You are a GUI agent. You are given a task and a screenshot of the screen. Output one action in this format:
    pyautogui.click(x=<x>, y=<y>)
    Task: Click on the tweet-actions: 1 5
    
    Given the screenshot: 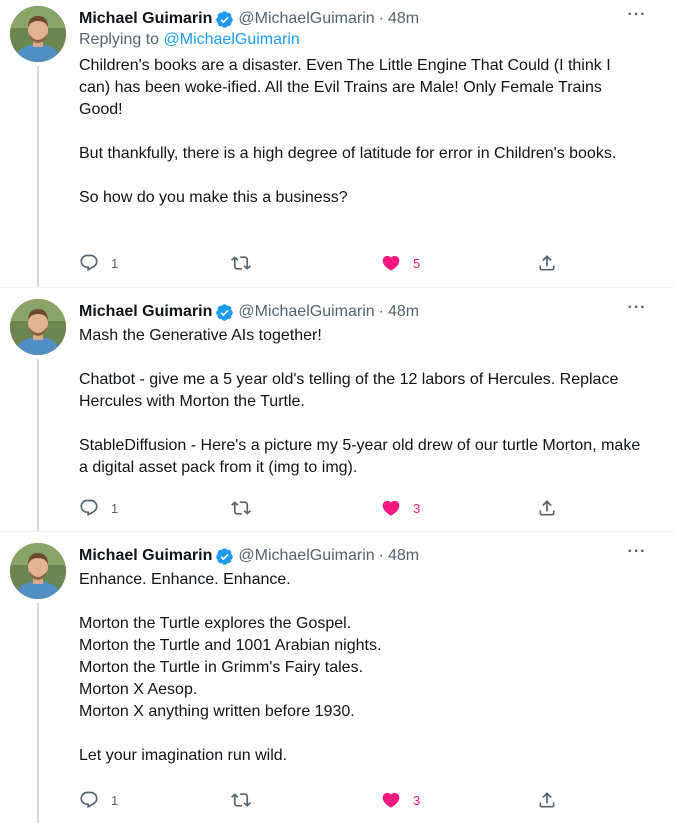 What is the action you would take?
    pyautogui.click(x=319, y=263)
    